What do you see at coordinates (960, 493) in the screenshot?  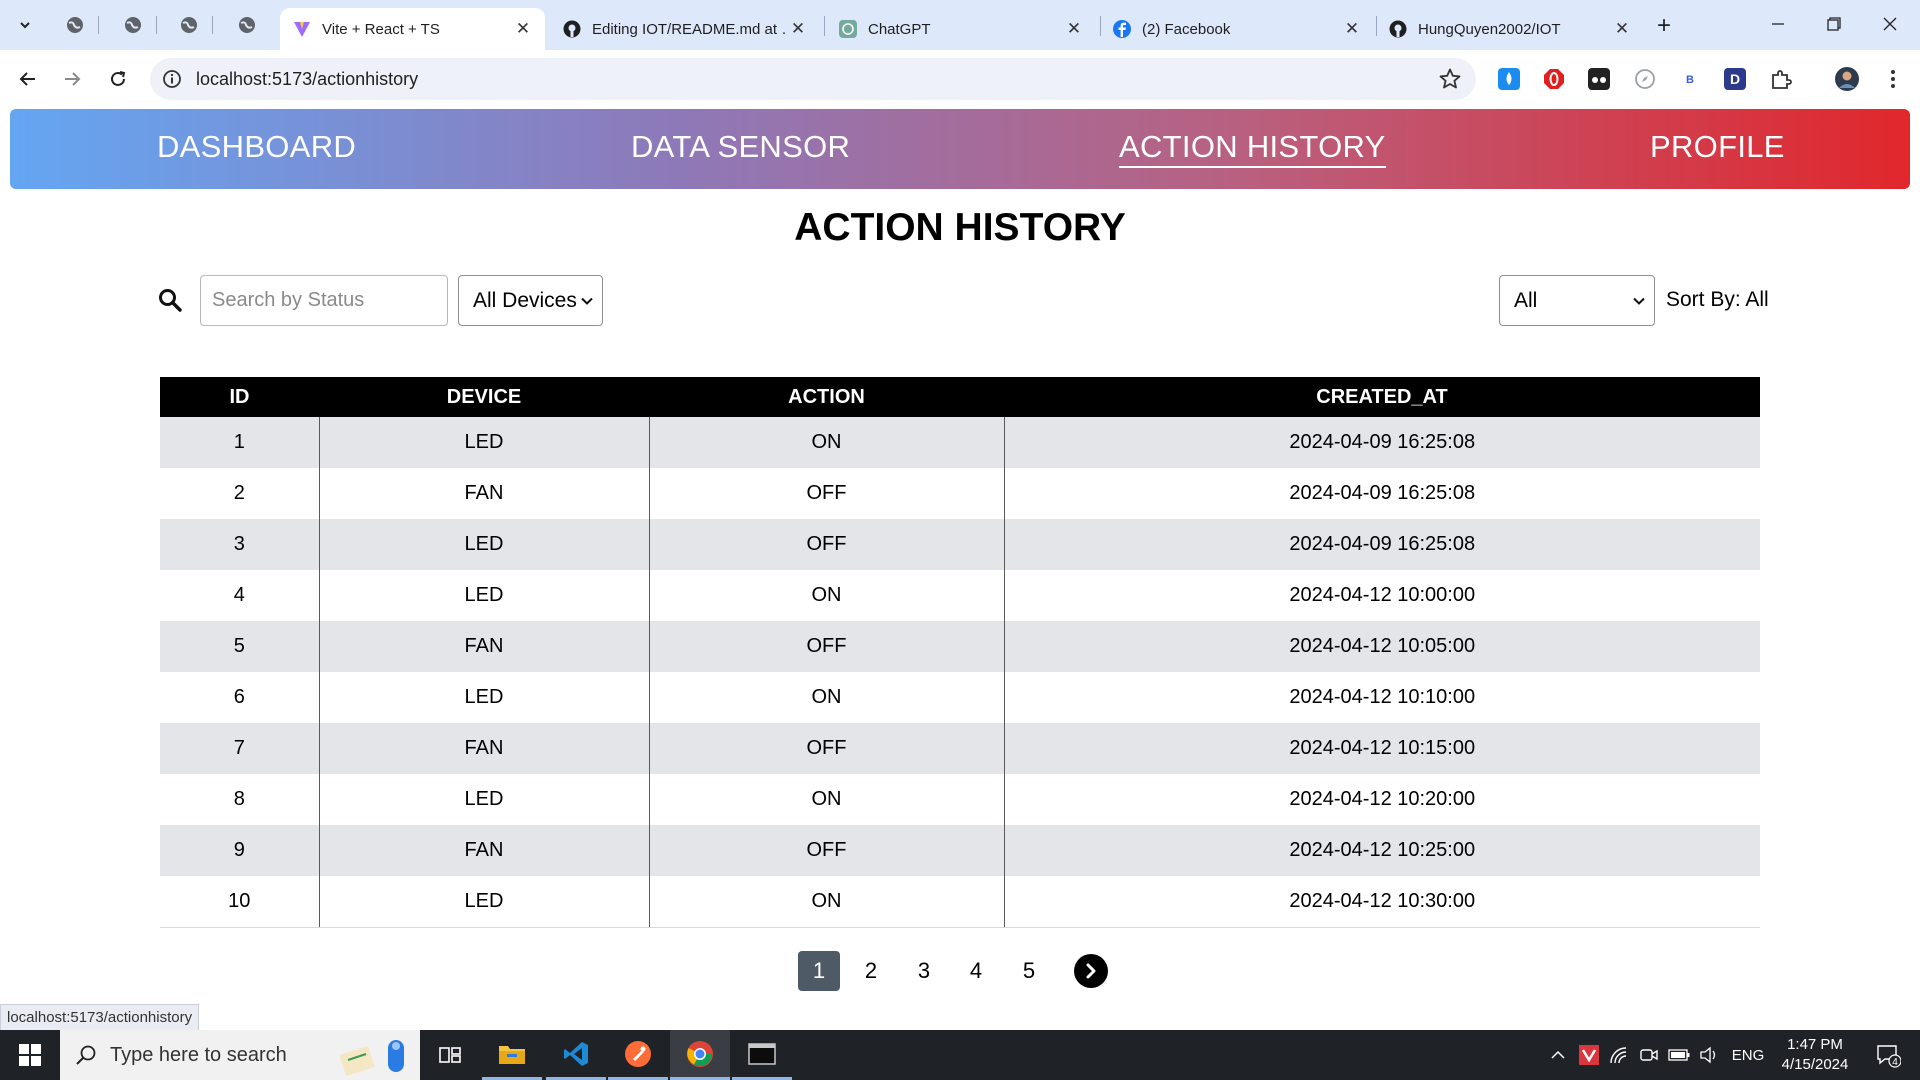 I see `table-row: 2 FAN OFF 2024-04-09 16:25:08` at bounding box center [960, 493].